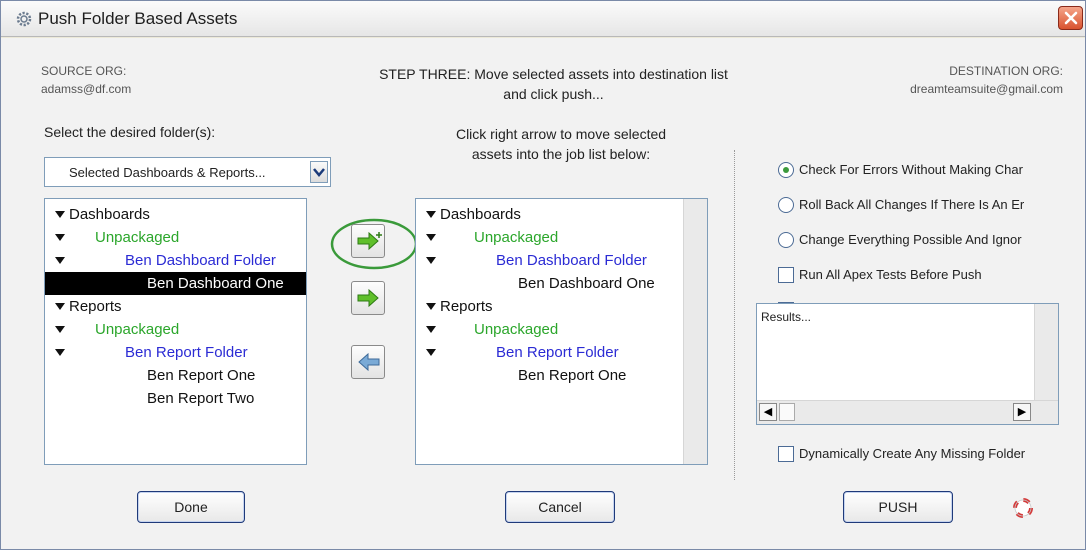 This screenshot has height=550, width=1086. I want to click on option-label: Roll Back All Changes If There Is An Er, so click(912, 204).